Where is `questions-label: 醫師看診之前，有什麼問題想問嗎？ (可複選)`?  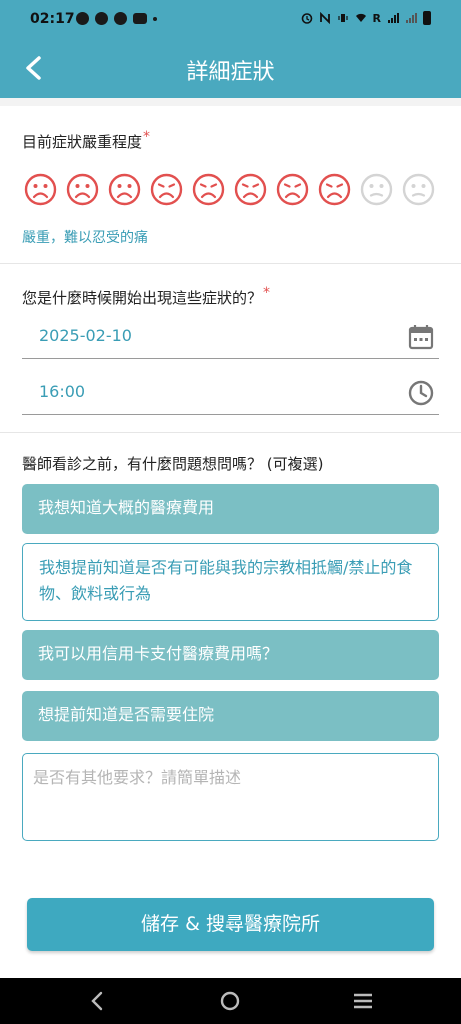 questions-label: 醫師看診之前，有什麼問題想問嗎？ (可複選) is located at coordinates (173, 464).